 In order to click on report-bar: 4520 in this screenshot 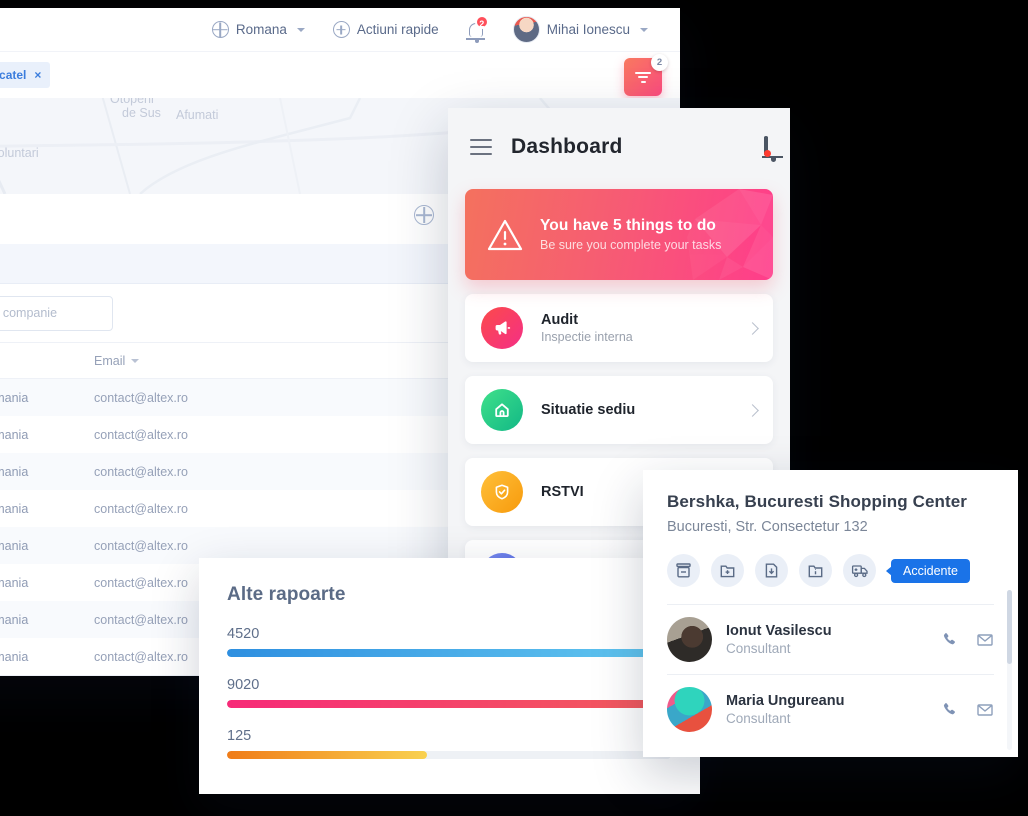, I will do `click(449, 641)`.